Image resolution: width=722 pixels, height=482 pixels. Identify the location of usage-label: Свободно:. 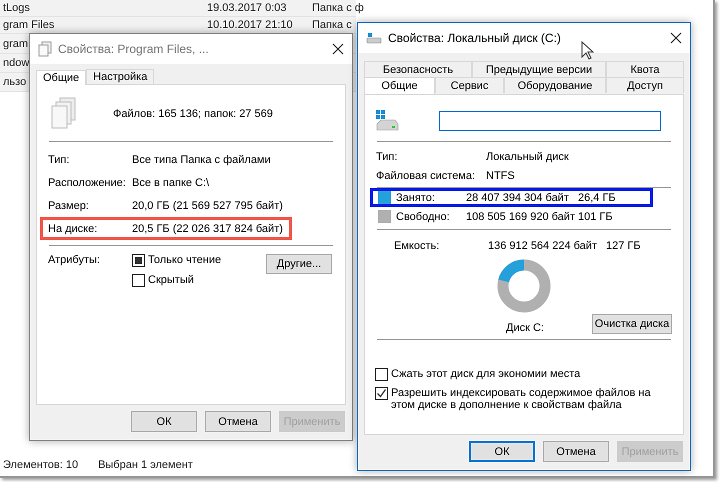
(423, 216).